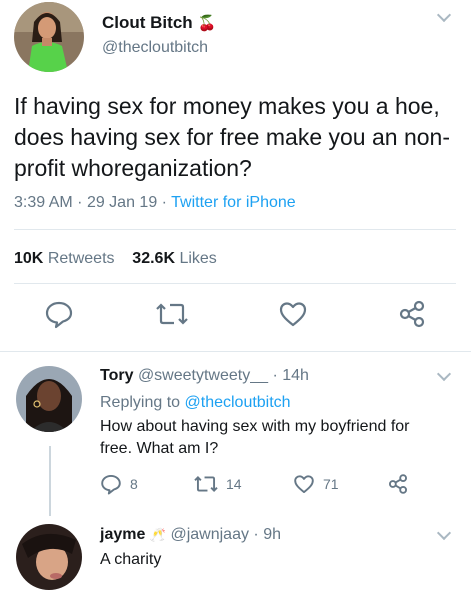 The height and width of the screenshot is (600, 471). What do you see at coordinates (331, 484) in the screenshot?
I see `like-count: 71` at bounding box center [331, 484].